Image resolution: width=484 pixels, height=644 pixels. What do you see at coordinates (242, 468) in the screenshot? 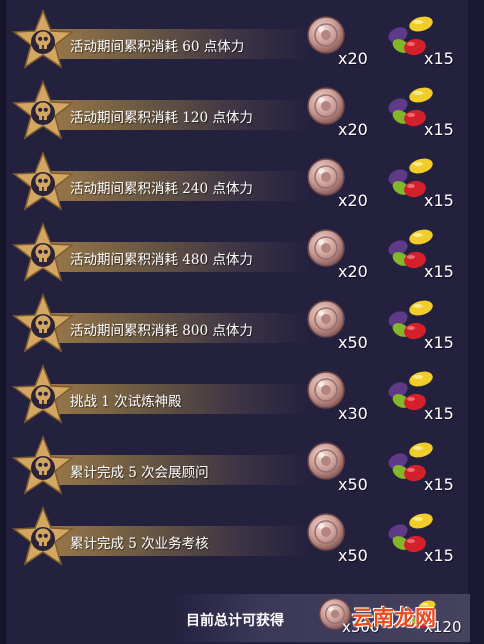
I see `task-row: 累计完成 5 次会展顾问 x50 x15` at bounding box center [242, 468].